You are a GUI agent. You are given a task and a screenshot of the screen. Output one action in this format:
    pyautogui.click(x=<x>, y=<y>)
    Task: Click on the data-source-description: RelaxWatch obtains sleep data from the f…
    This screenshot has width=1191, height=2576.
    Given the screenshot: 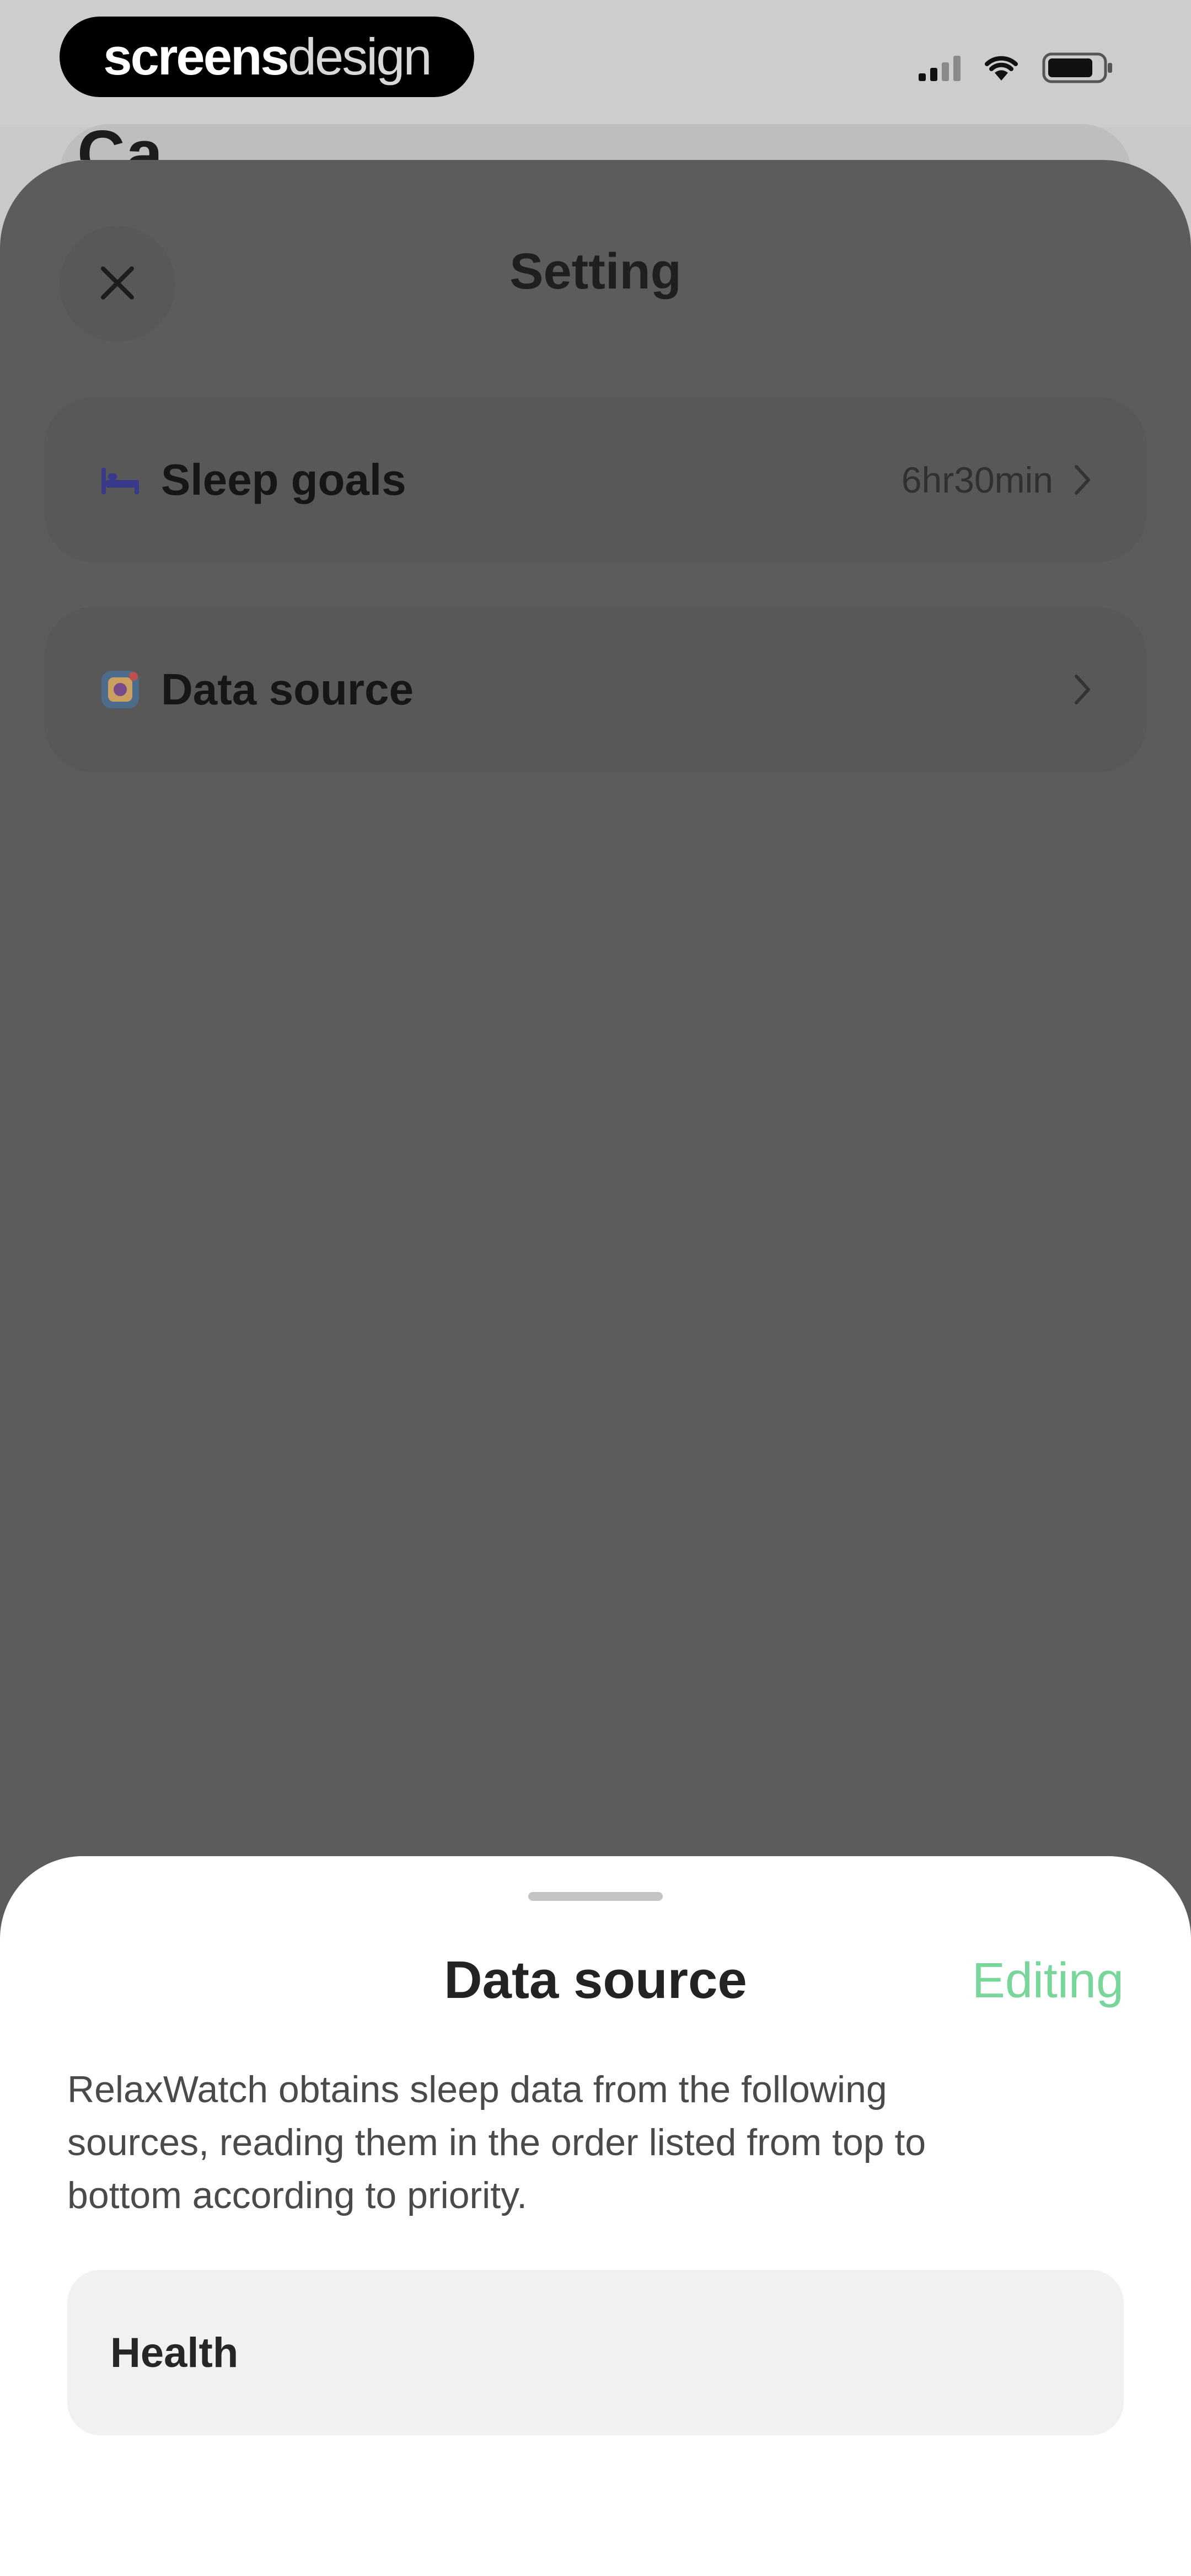 What is the action you would take?
    pyautogui.click(x=496, y=2142)
    